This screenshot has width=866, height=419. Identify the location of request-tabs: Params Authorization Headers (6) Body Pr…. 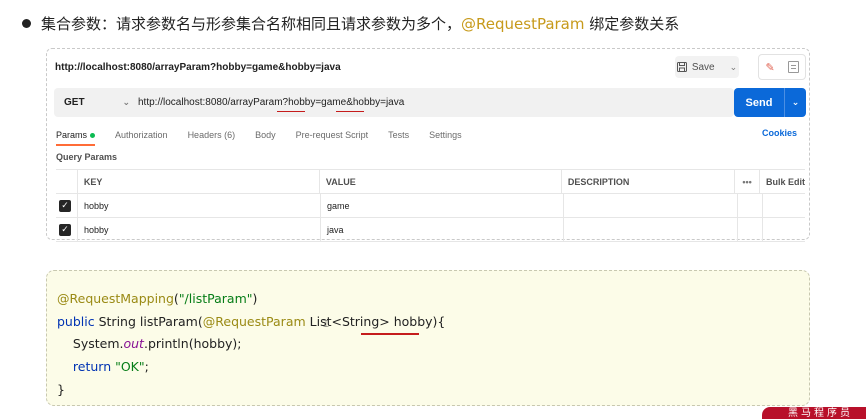
(428, 137).